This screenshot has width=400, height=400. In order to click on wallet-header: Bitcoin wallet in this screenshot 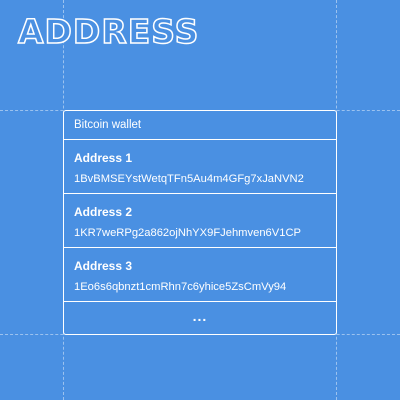, I will do `click(200, 125)`.